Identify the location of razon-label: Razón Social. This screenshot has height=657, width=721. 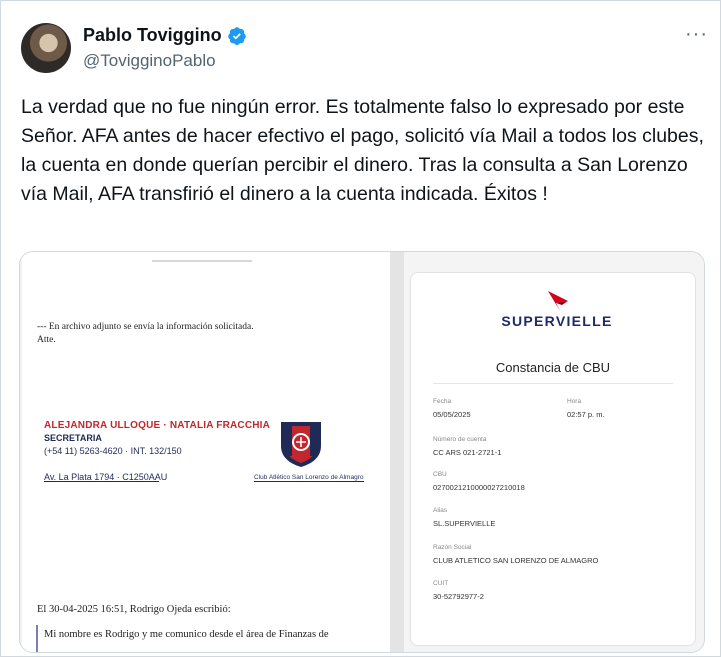
(452, 547).